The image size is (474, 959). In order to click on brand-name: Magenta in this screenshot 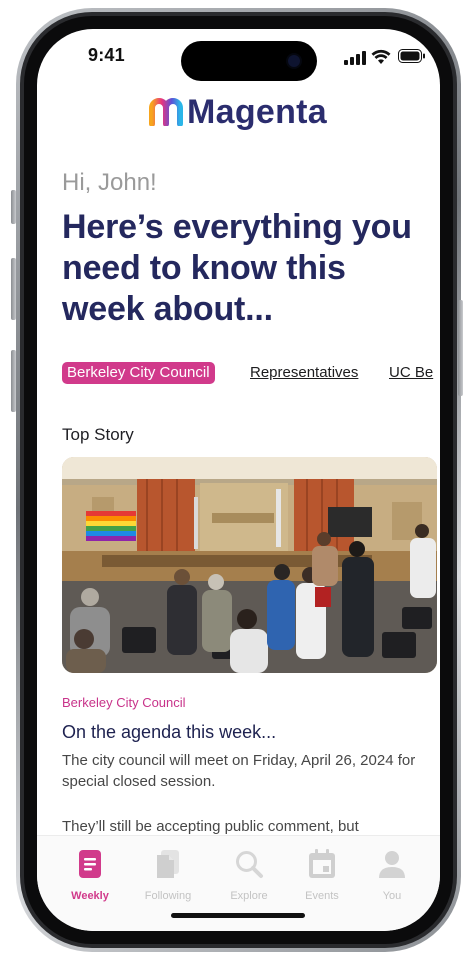, I will do `click(257, 112)`.